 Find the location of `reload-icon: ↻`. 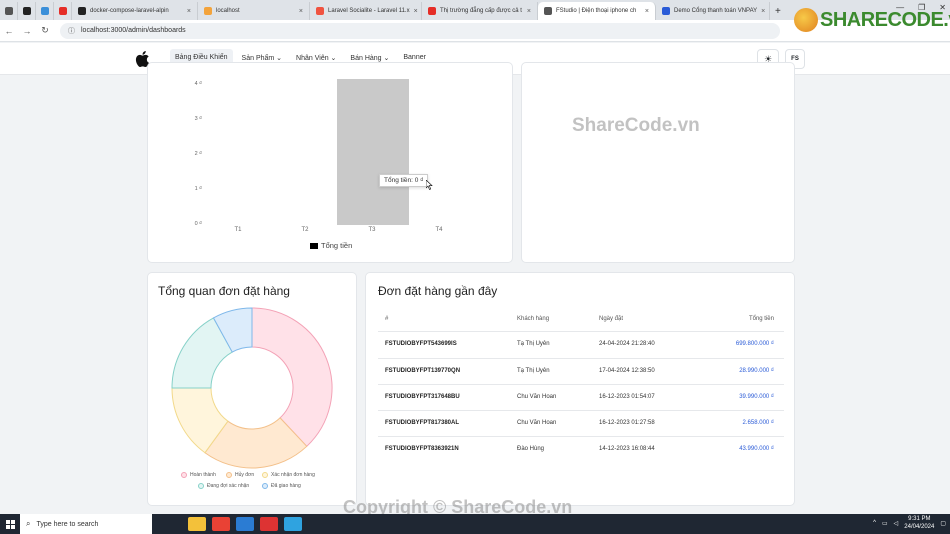

reload-icon: ↻ is located at coordinates (45, 30).